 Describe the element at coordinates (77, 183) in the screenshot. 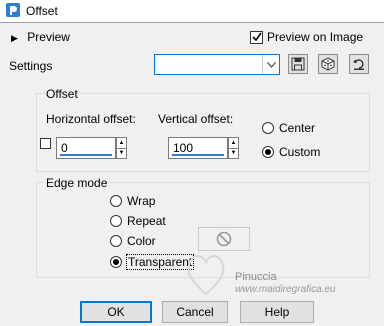

I see `edge-mode-group-label: Edge mode` at that location.